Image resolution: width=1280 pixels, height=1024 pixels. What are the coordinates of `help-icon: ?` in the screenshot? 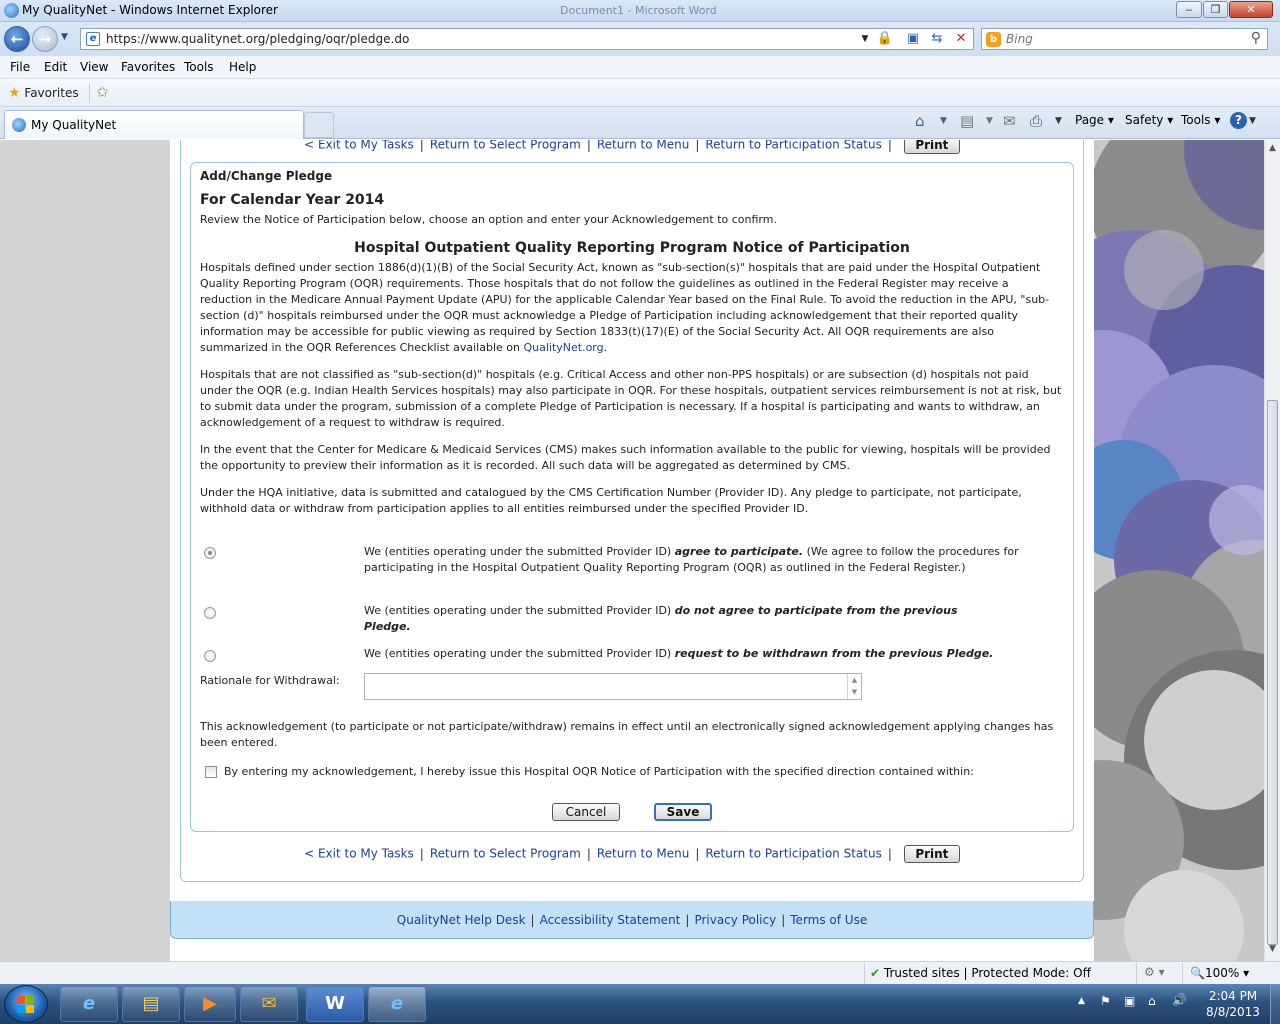 It's located at (1238, 120).